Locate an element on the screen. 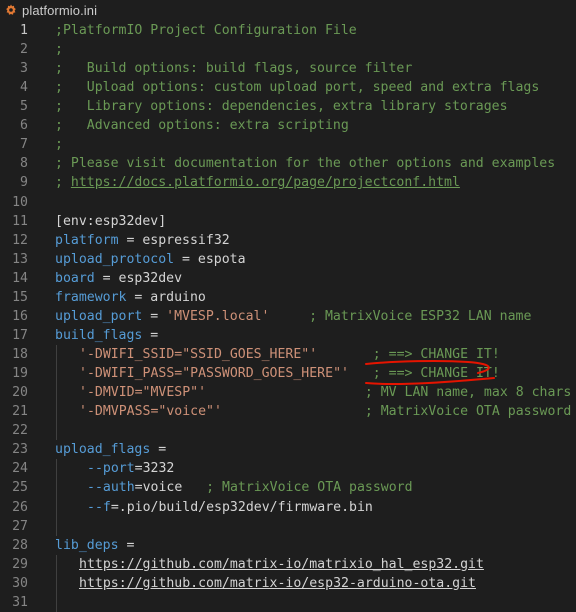  code-line: 23 upload_flags = is located at coordinates (288, 449).